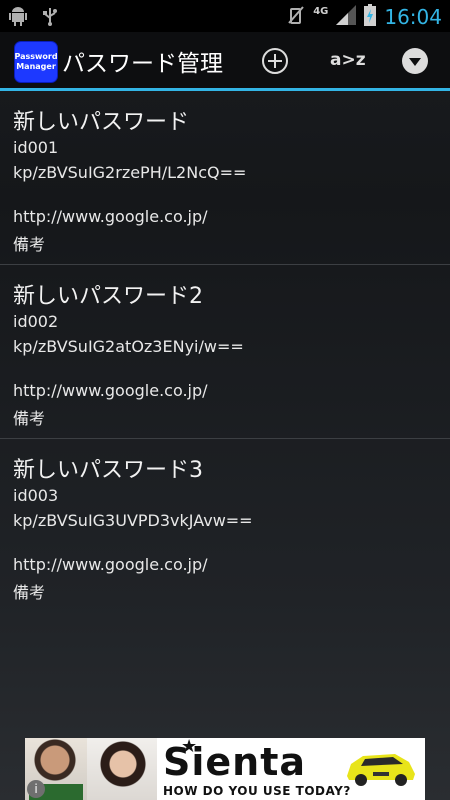 The image size is (450, 800). I want to click on sort-button: a>z, so click(348, 65).